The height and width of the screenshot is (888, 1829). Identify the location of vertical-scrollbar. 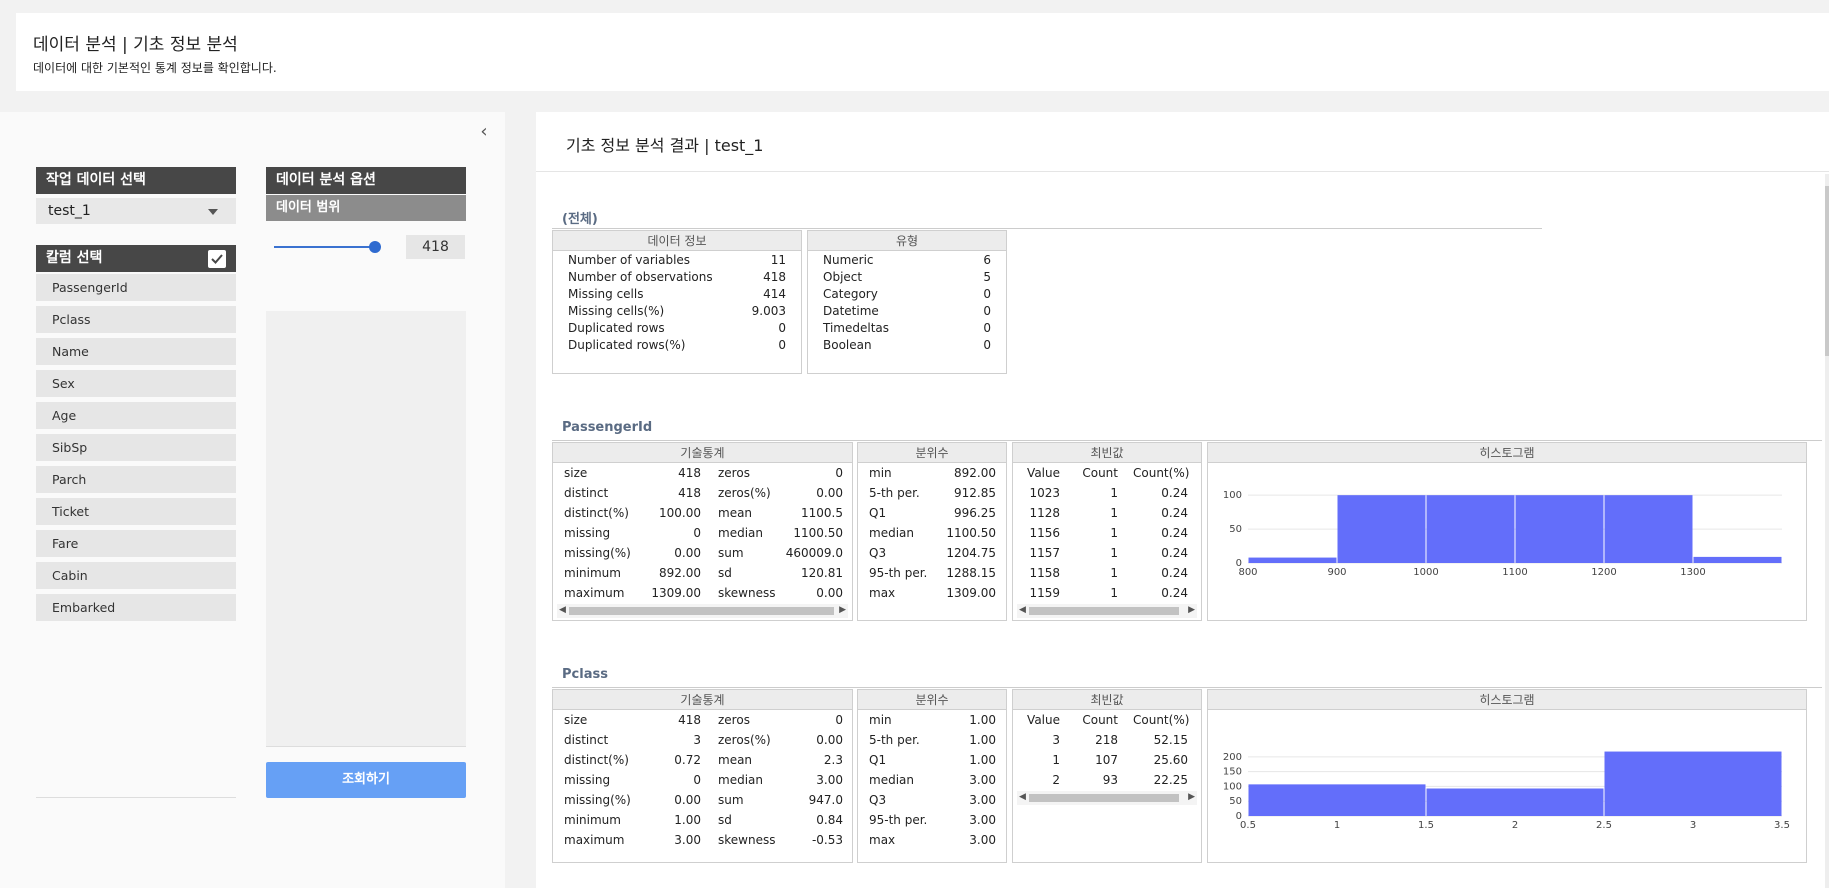
(1827, 531).